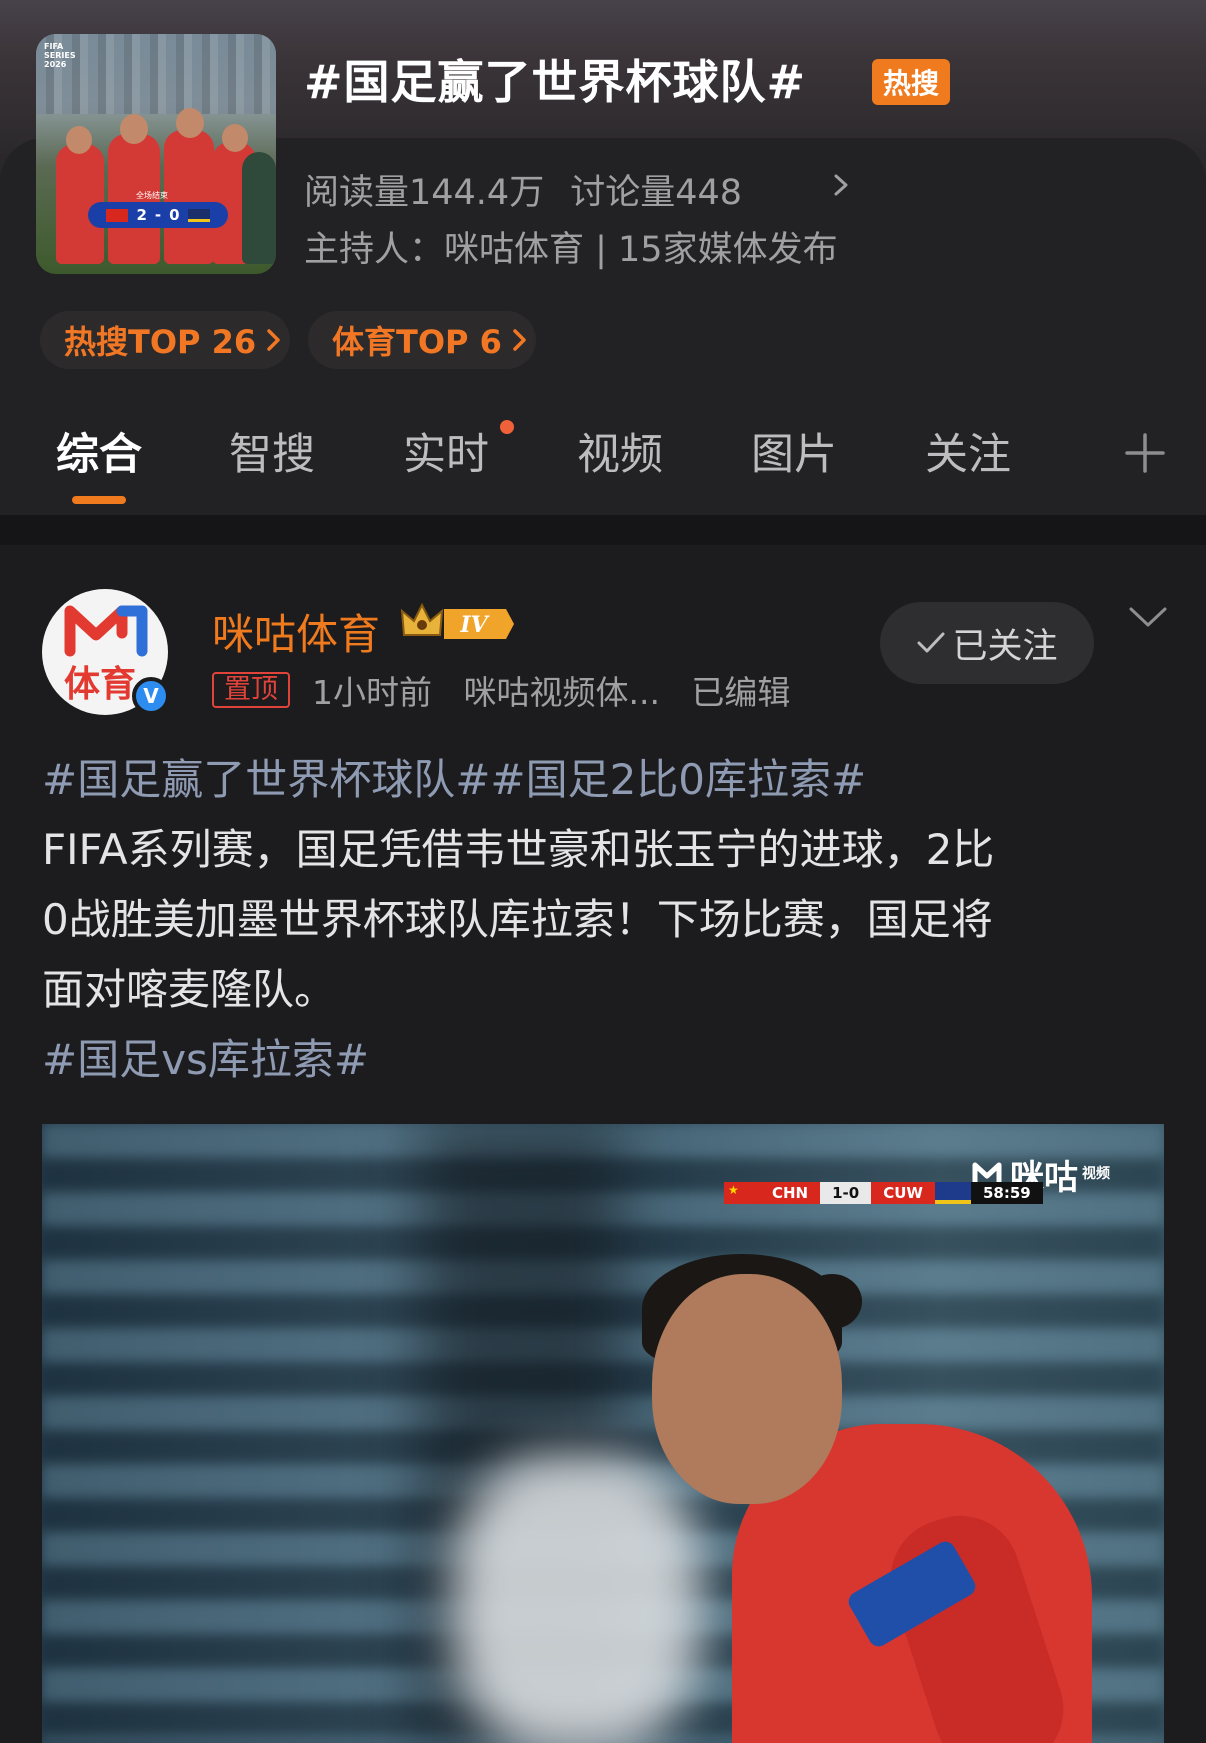 This screenshot has height=1743, width=1206. What do you see at coordinates (603, 530) in the screenshot?
I see `section-divider` at bounding box center [603, 530].